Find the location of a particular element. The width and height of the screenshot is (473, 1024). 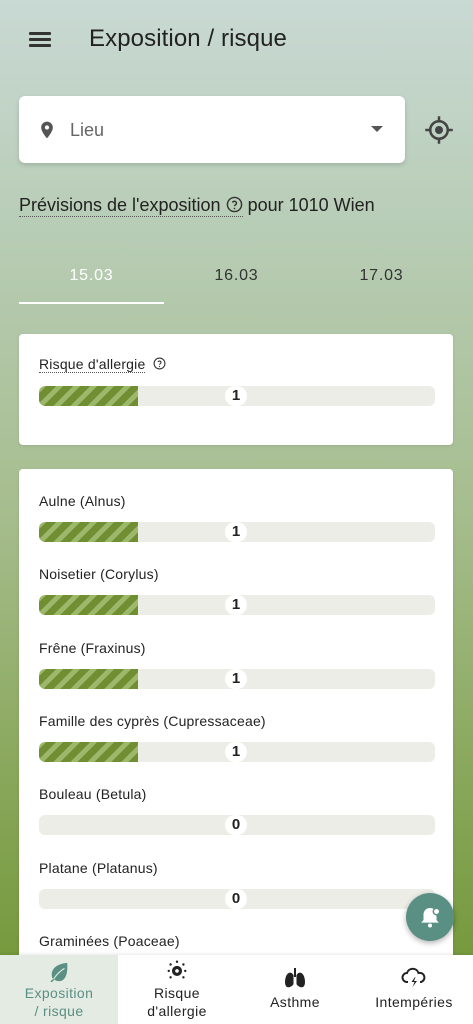

bell-settings-icon is located at coordinates (431, 917).